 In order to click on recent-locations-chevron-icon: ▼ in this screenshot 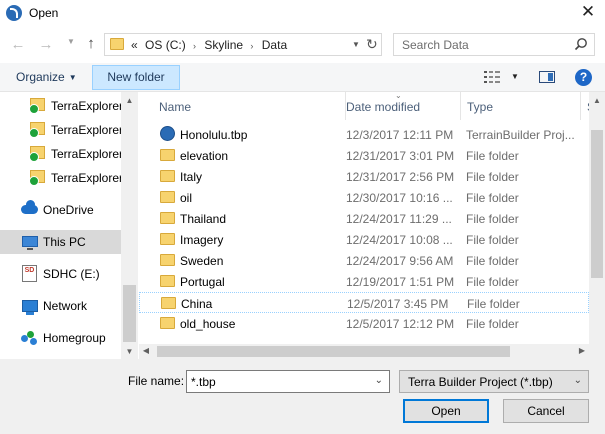, I will do `click(71, 41)`.